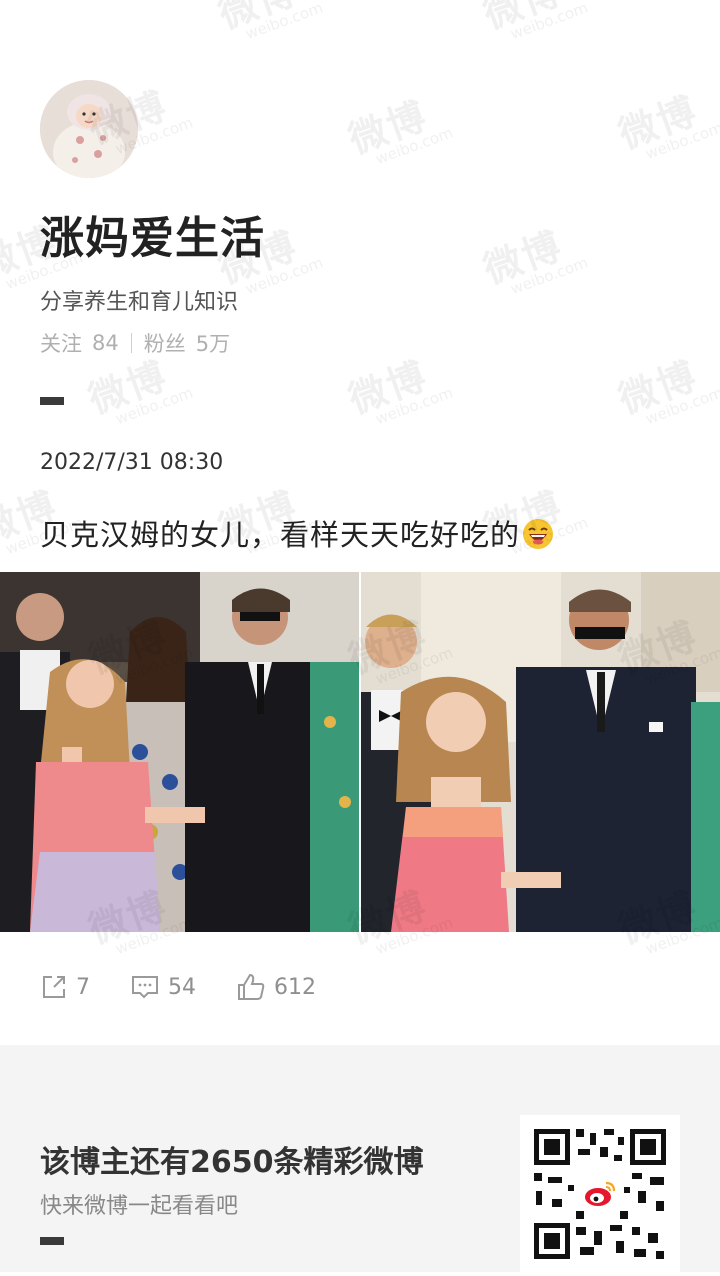  What do you see at coordinates (139, 302) in the screenshot?
I see `profile-bio: 分享养生和育儿知识` at bounding box center [139, 302].